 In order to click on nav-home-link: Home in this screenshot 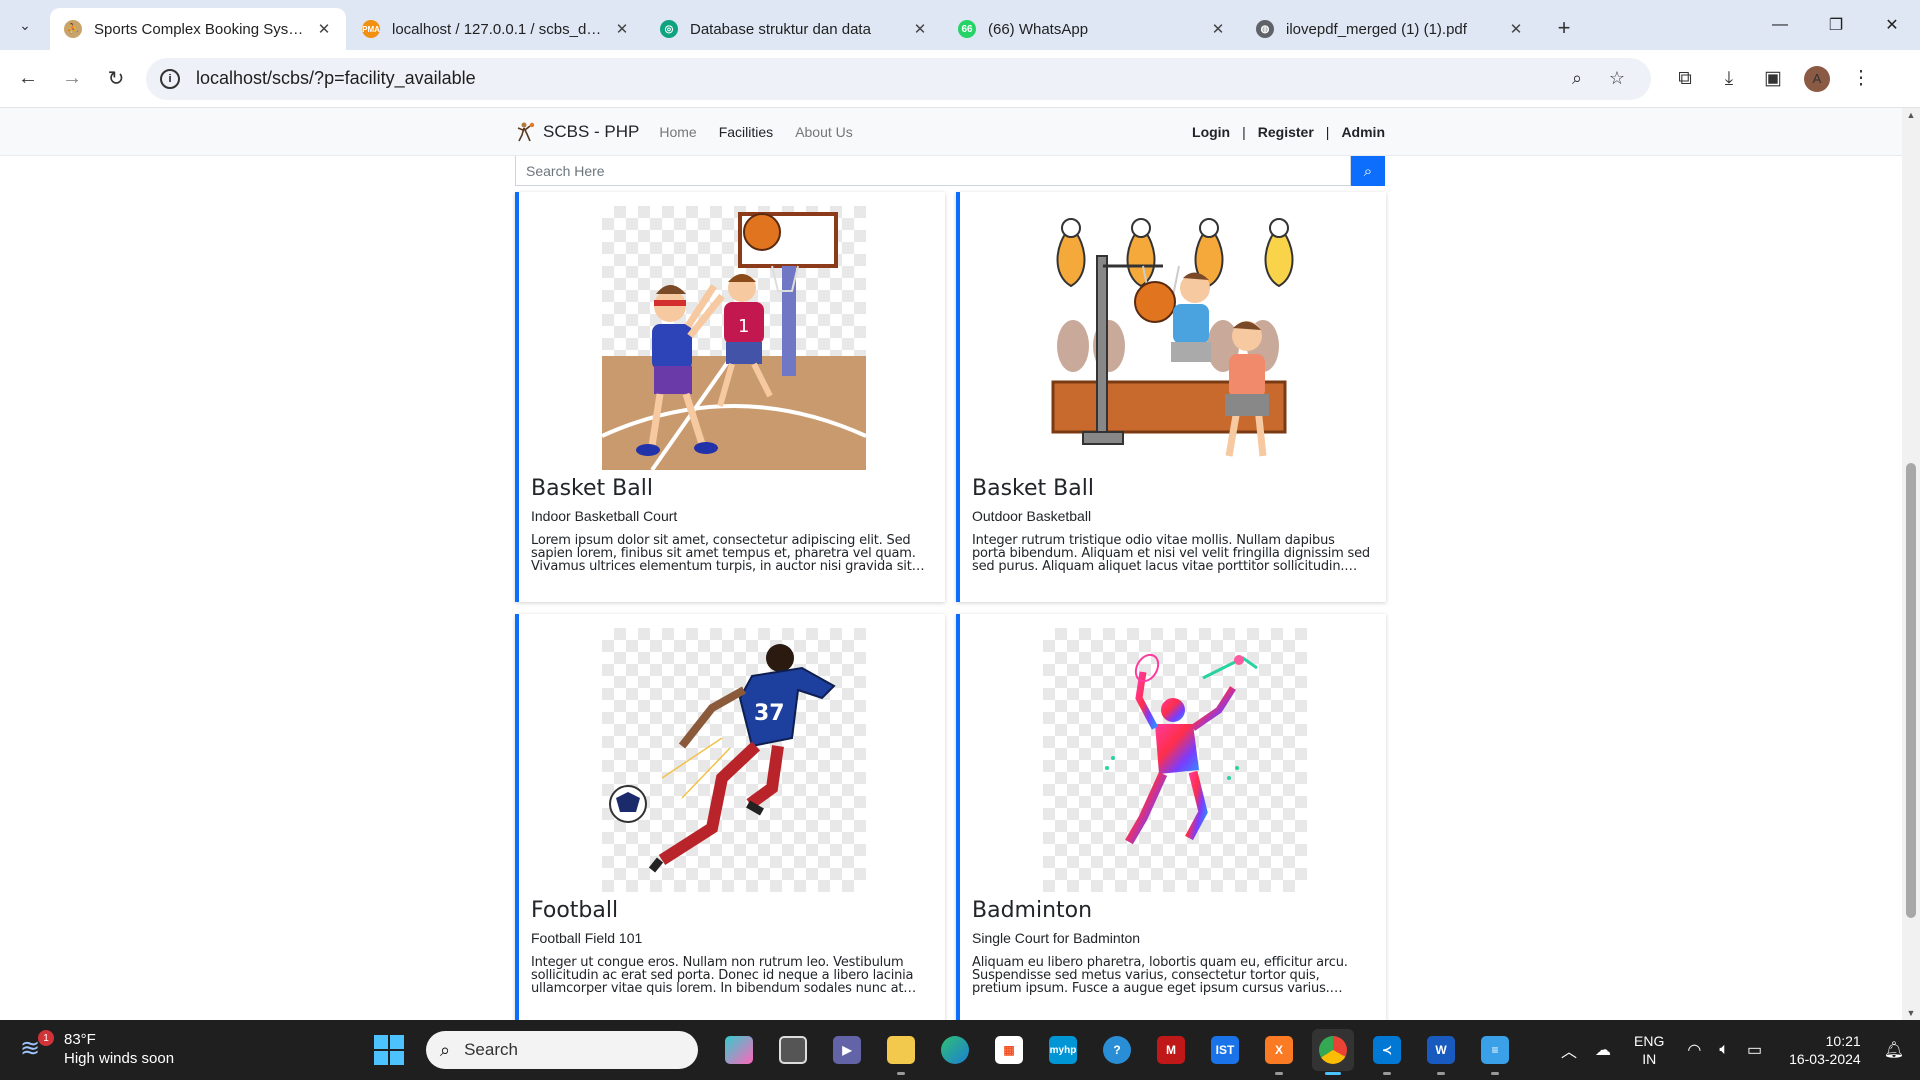, I will do `click(677, 132)`.